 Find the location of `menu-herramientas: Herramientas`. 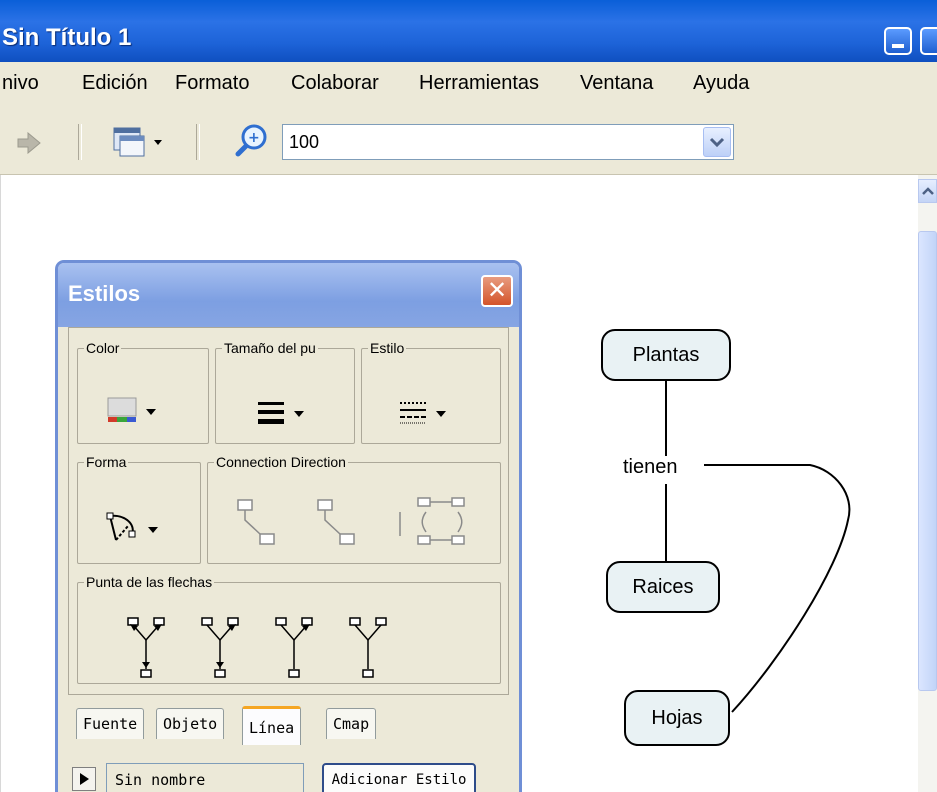

menu-herramientas: Herramientas is located at coordinates (479, 83).